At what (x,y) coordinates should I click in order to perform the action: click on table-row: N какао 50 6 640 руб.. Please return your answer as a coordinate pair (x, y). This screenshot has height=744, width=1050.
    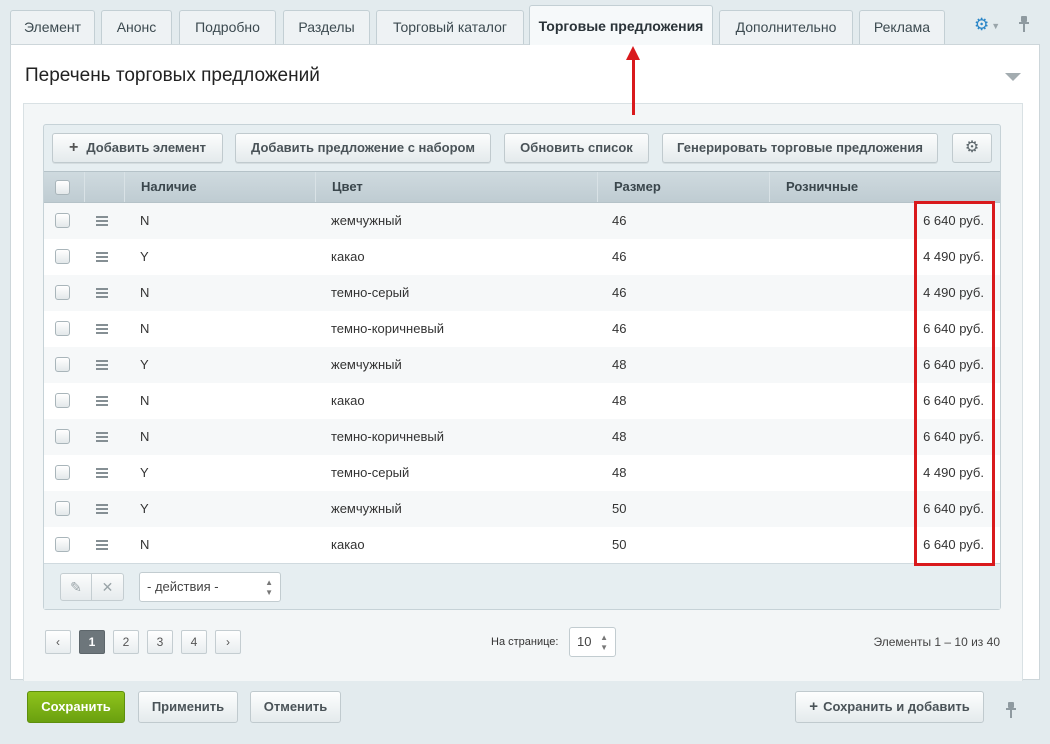
    Looking at the image, I should click on (522, 545).